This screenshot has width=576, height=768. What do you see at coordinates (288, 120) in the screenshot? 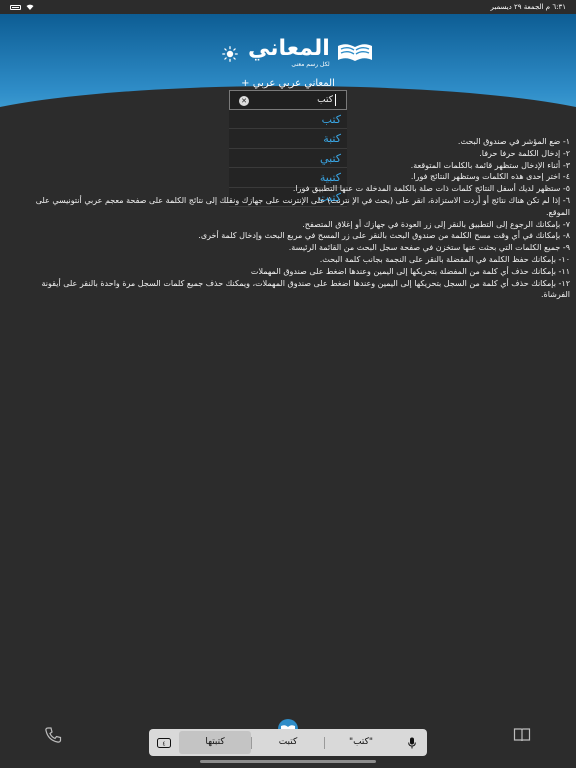
I see `suggestion-item: كتب` at bounding box center [288, 120].